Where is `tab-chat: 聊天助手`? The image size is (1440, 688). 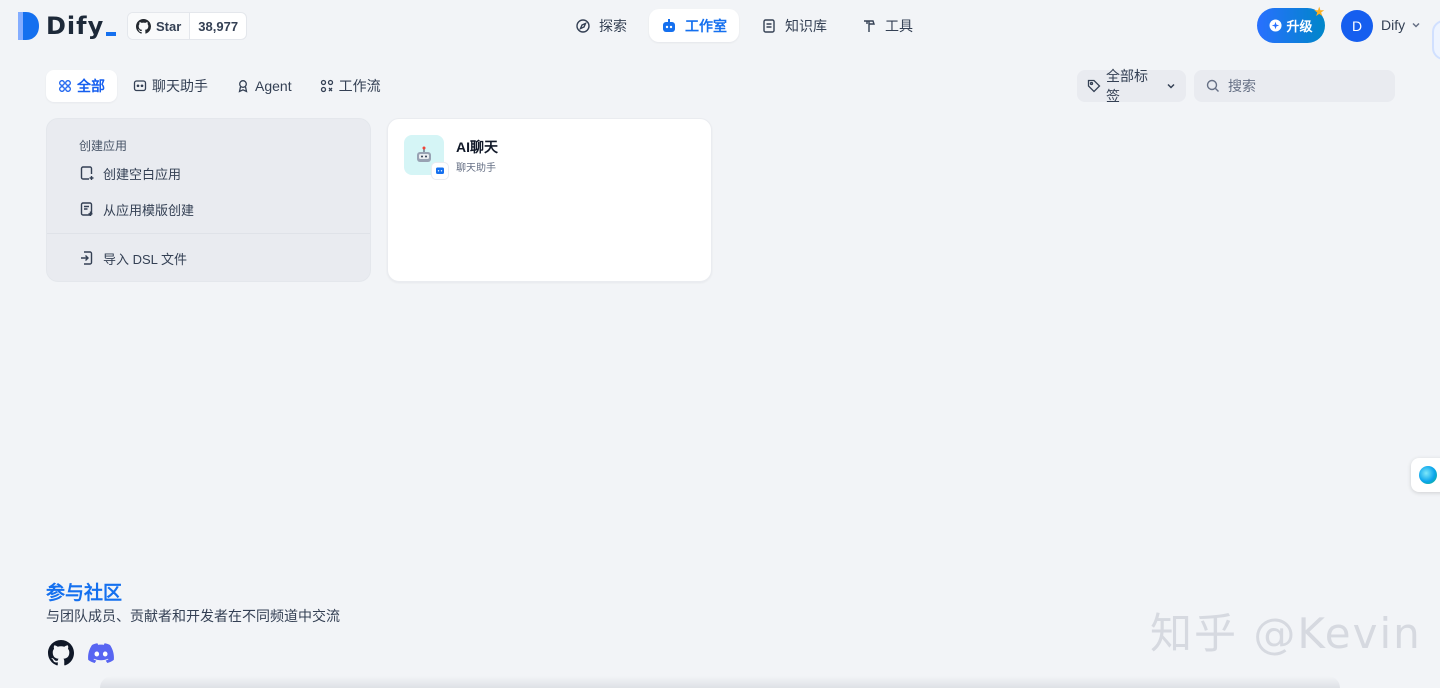 tab-chat: 聊天助手 is located at coordinates (170, 86).